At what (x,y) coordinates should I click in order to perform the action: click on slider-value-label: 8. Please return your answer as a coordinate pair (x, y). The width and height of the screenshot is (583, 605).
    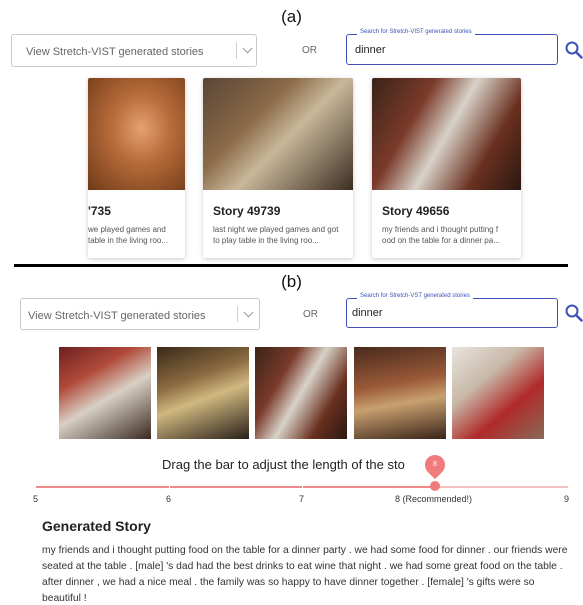
    Looking at the image, I should click on (435, 464).